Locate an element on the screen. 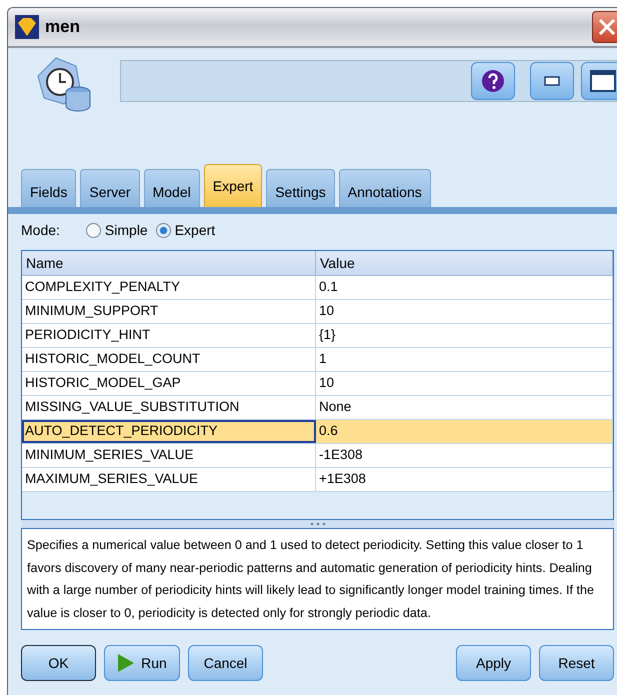 Image resolution: width=617 pixels, height=695 pixels. table-cell: AUTO_DETECT_PERIODICITY is located at coordinates (169, 431).